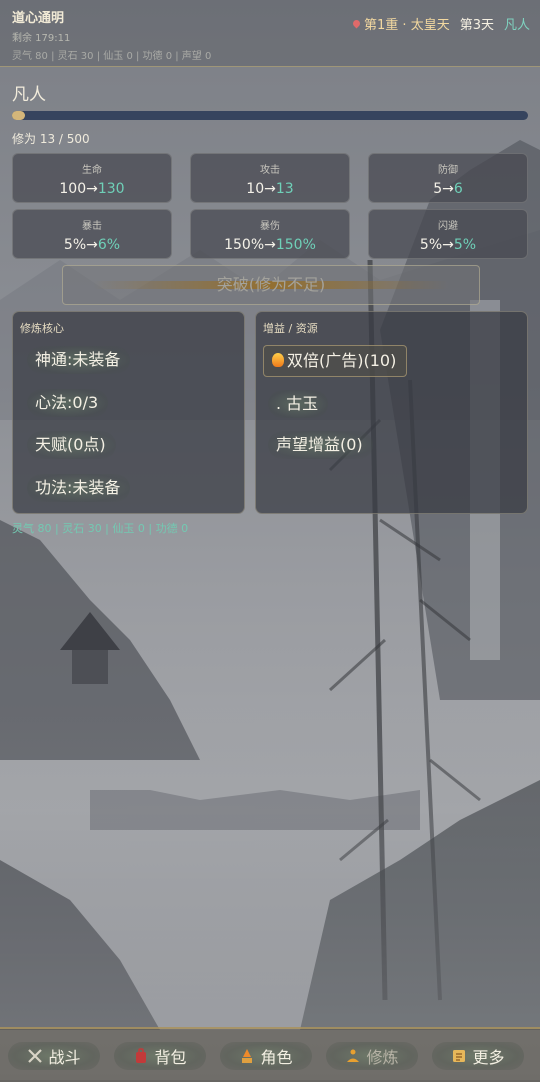  I want to click on breakthrough-button: 突破(修为不足), so click(271, 285).